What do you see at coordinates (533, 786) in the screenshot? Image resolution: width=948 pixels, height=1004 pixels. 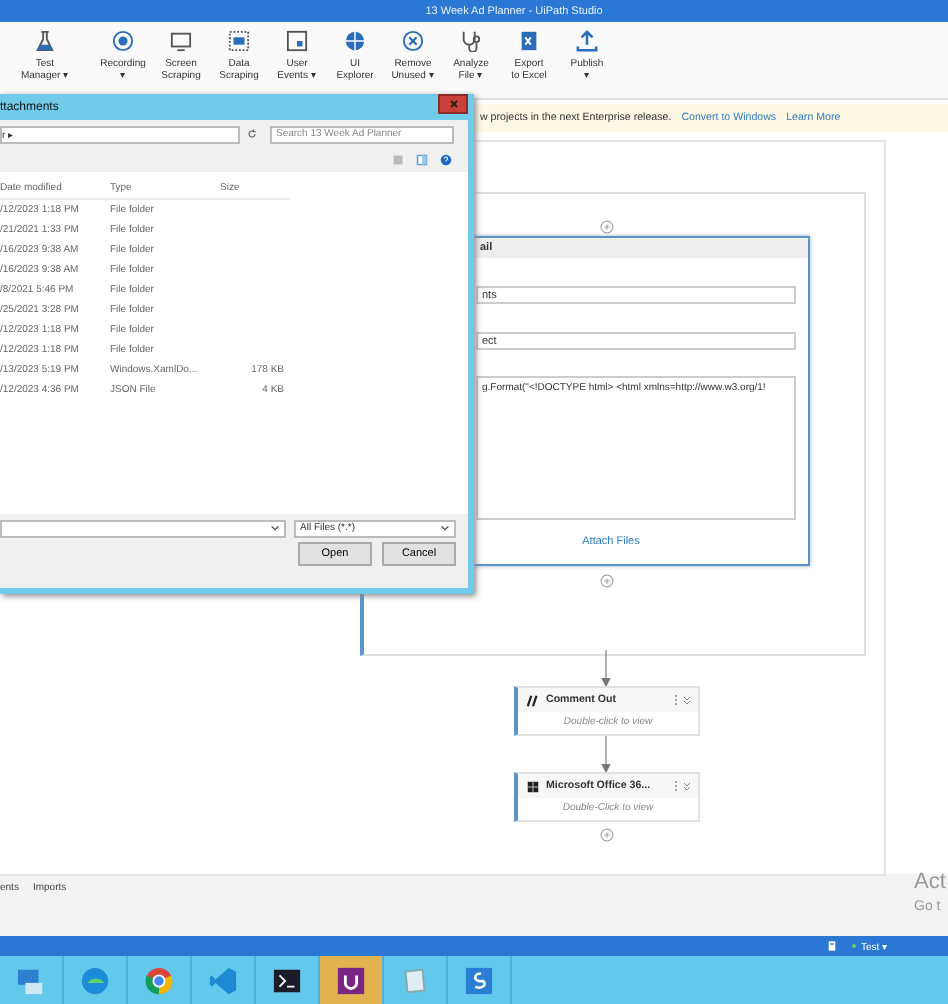 I see `squares-icon` at bounding box center [533, 786].